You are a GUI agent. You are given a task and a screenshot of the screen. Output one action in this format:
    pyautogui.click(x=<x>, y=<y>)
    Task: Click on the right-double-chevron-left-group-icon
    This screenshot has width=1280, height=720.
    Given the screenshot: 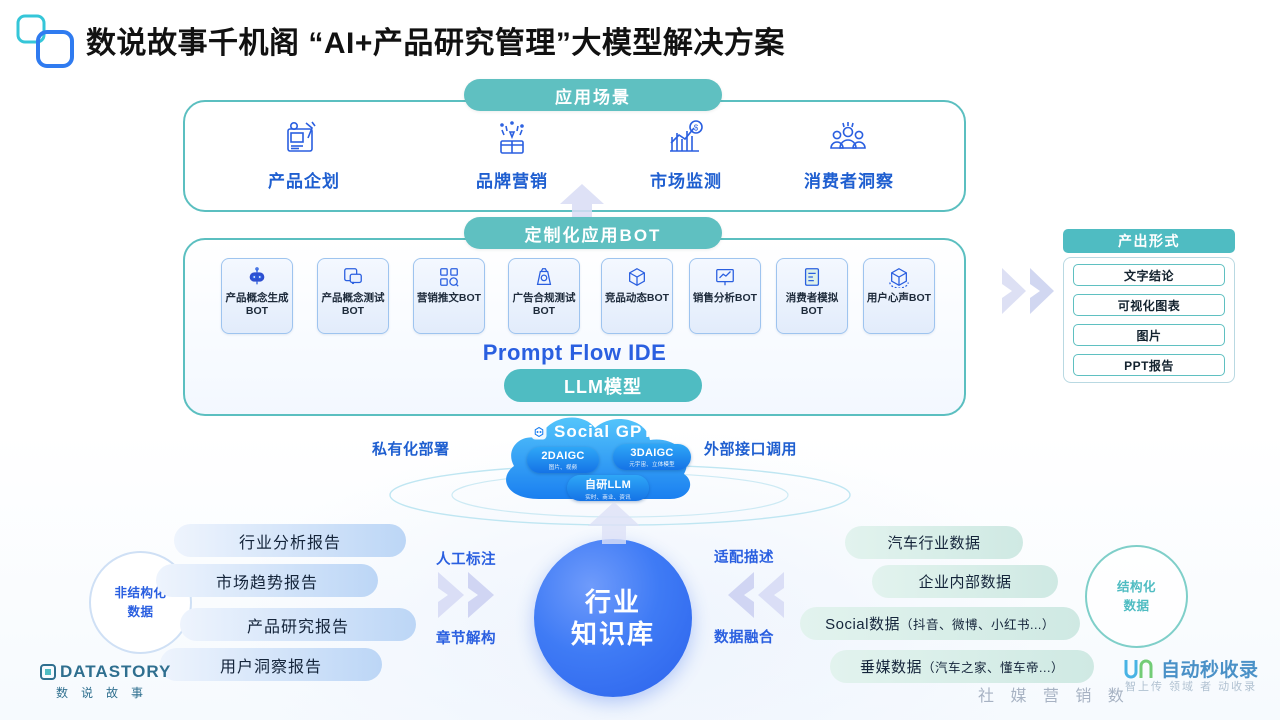 What is the action you would take?
    pyautogui.click(x=466, y=595)
    